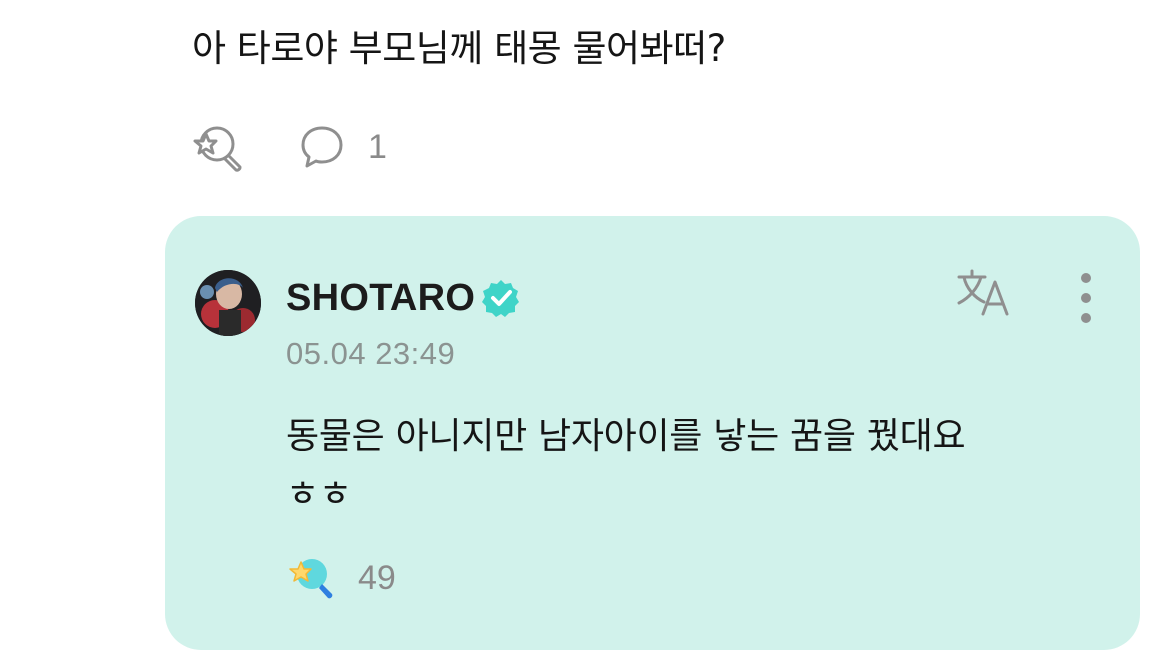  What do you see at coordinates (322, 147) in the screenshot?
I see `speech-bubble-icon` at bounding box center [322, 147].